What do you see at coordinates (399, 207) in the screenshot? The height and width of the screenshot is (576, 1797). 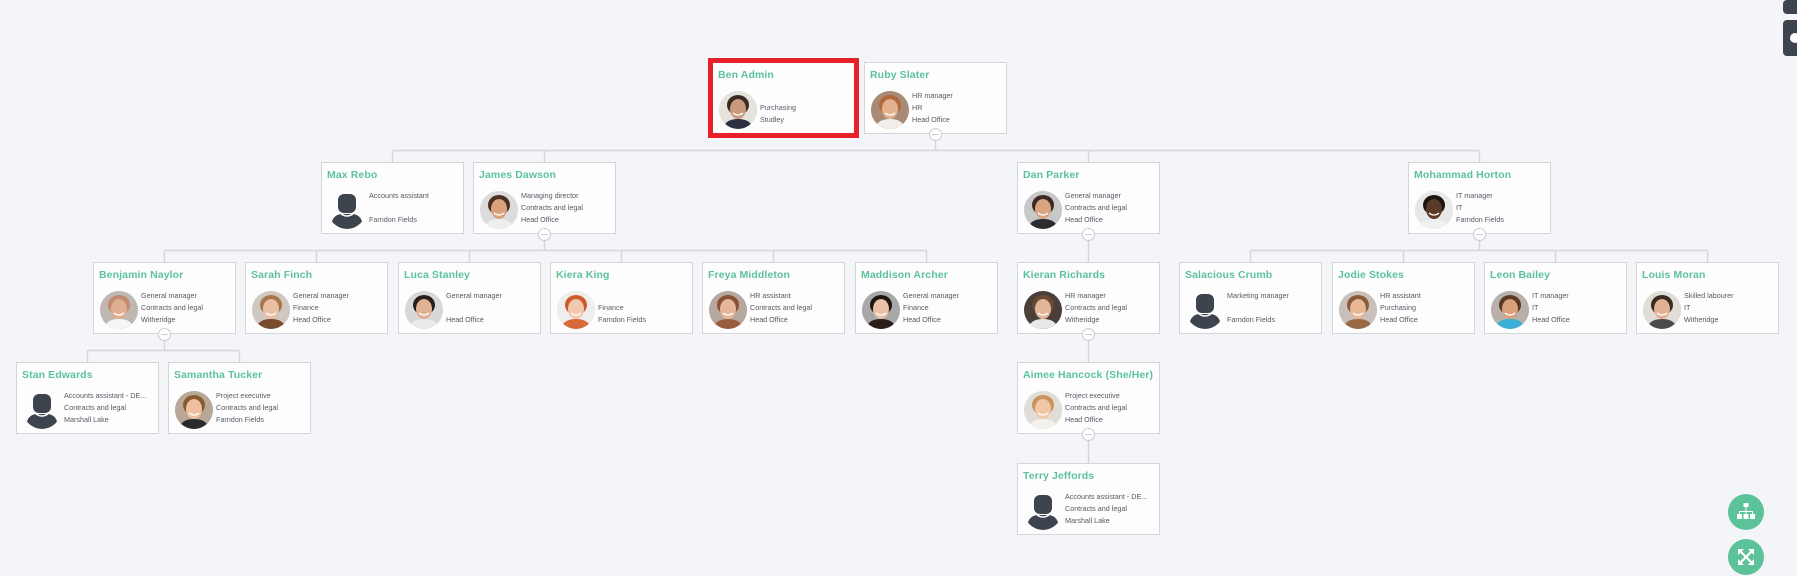 I see `employee-details: Accounts assistant Farndon Fields` at bounding box center [399, 207].